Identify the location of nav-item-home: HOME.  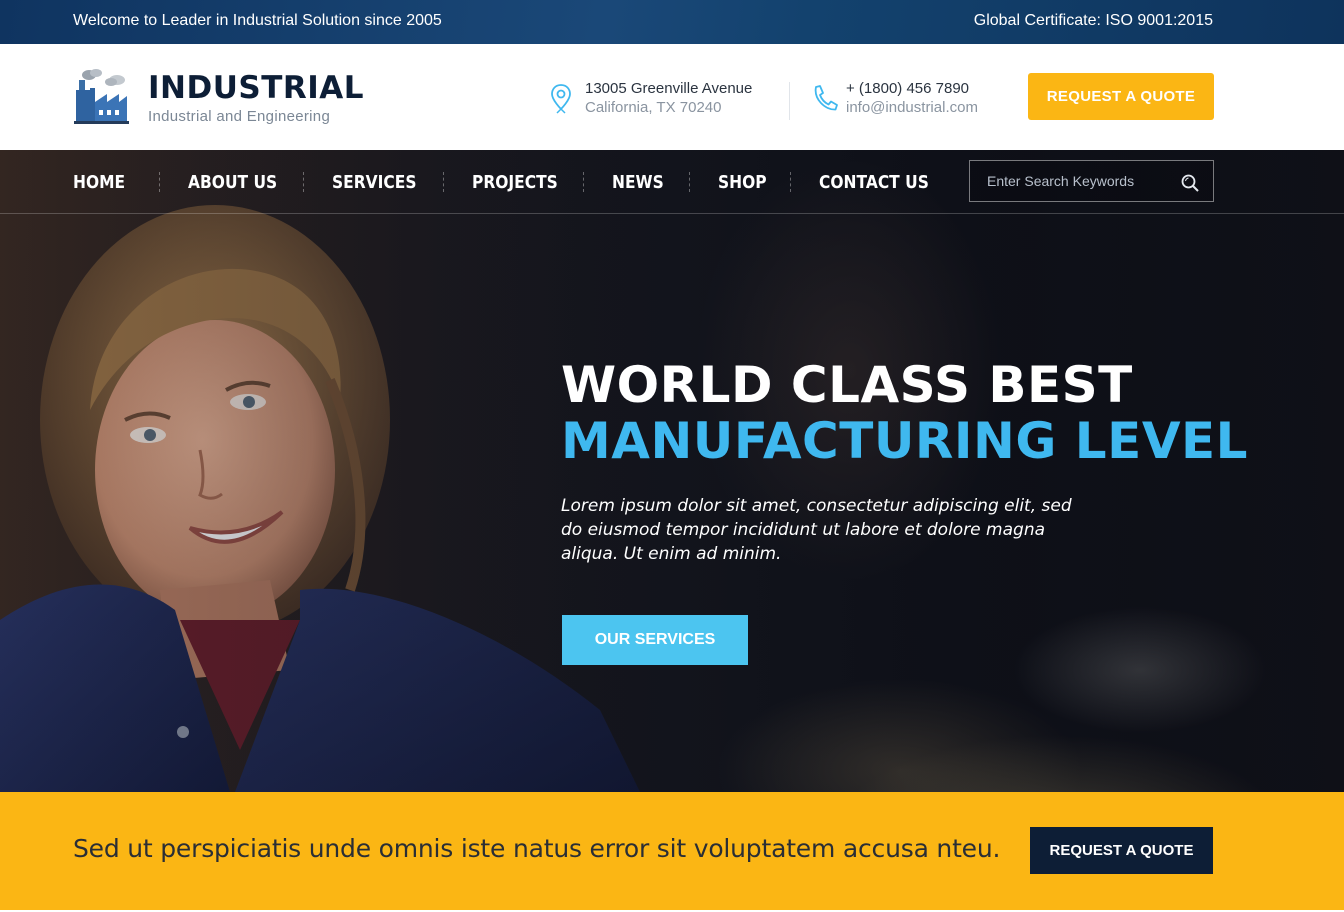
(99, 182).